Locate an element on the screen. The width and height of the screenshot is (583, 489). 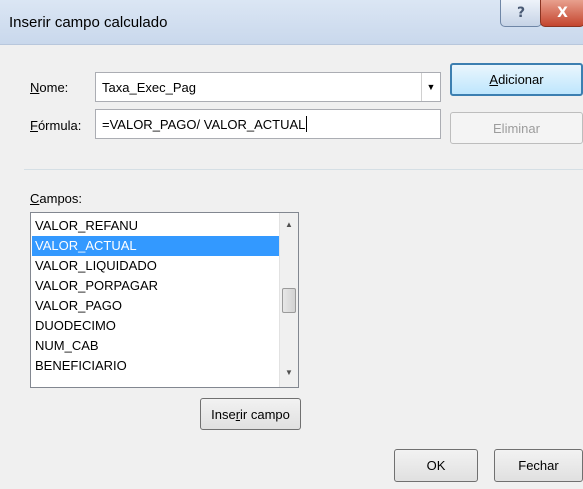
scroll-thumb is located at coordinates (289, 300).